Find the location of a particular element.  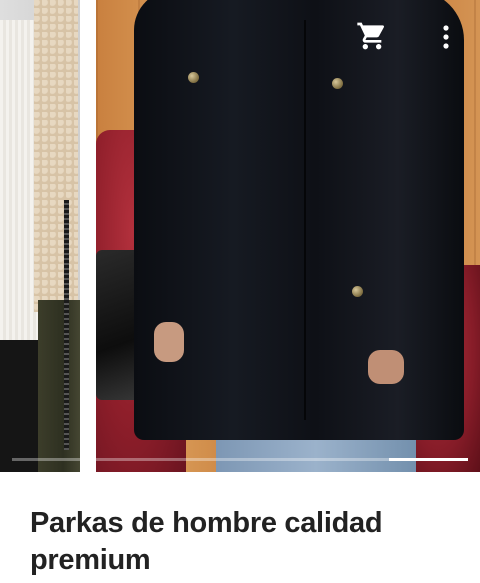

zipper is located at coordinates (66, 325).